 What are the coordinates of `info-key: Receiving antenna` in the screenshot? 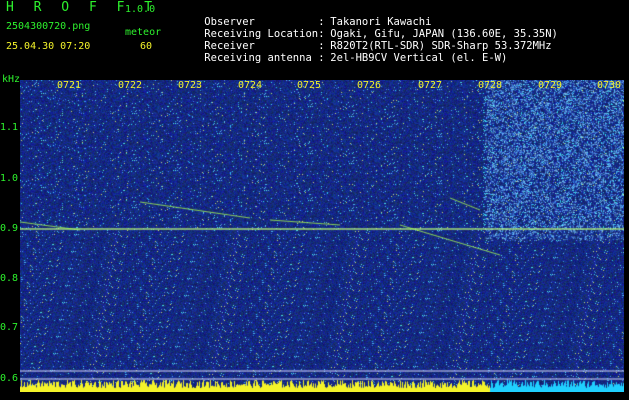 It's located at (258, 58).